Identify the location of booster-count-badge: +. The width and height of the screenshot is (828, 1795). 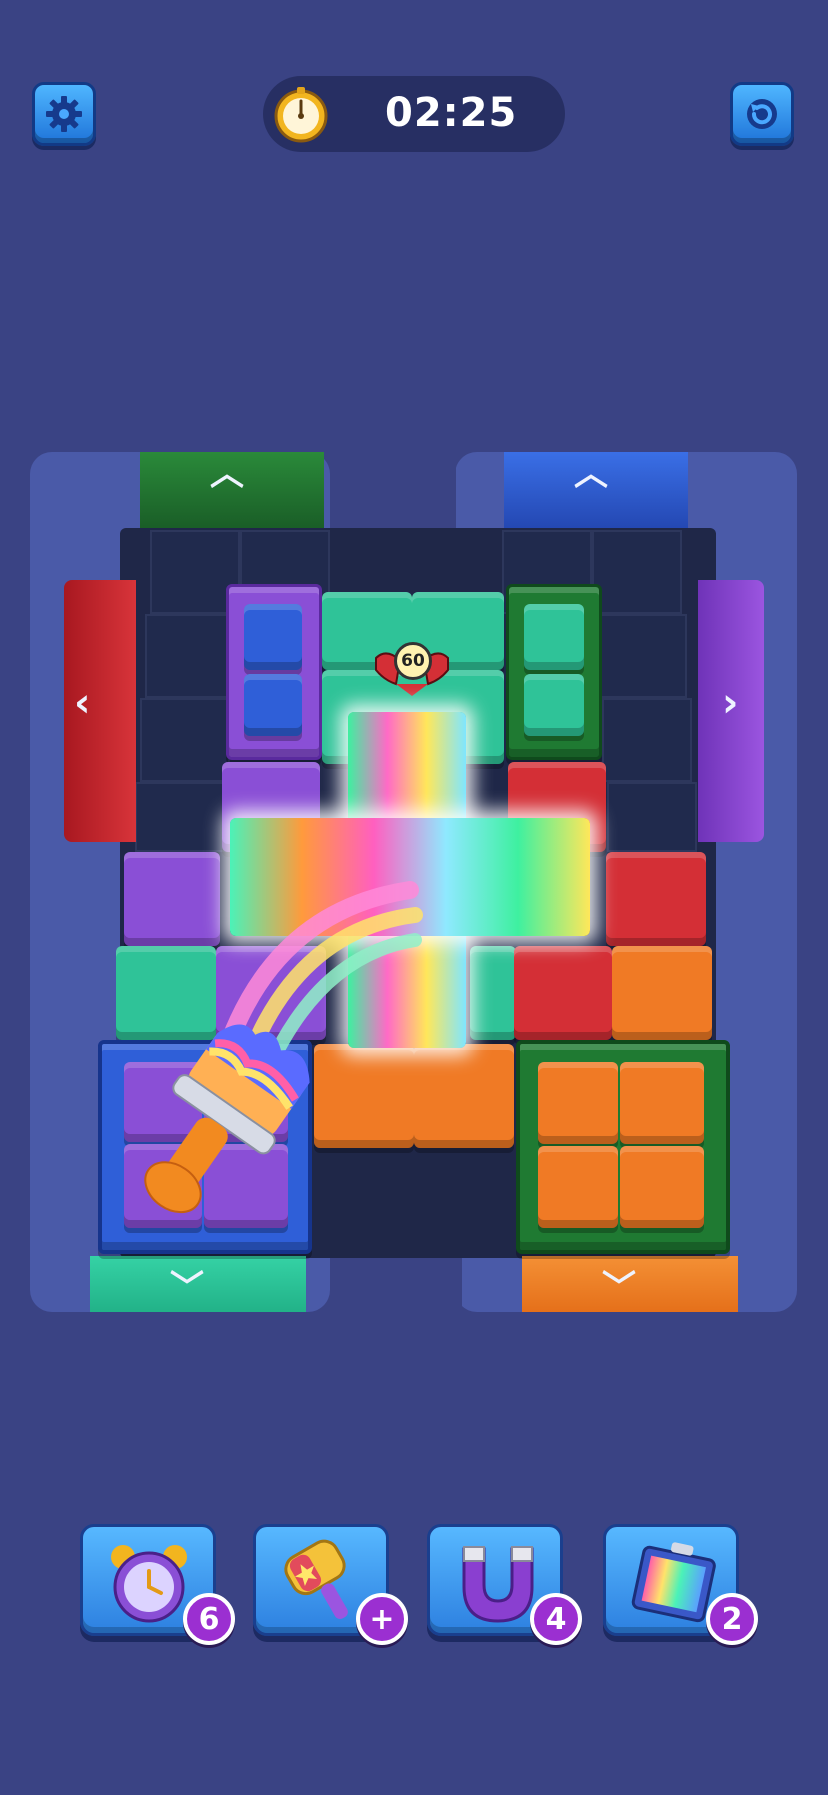
(382, 1619).